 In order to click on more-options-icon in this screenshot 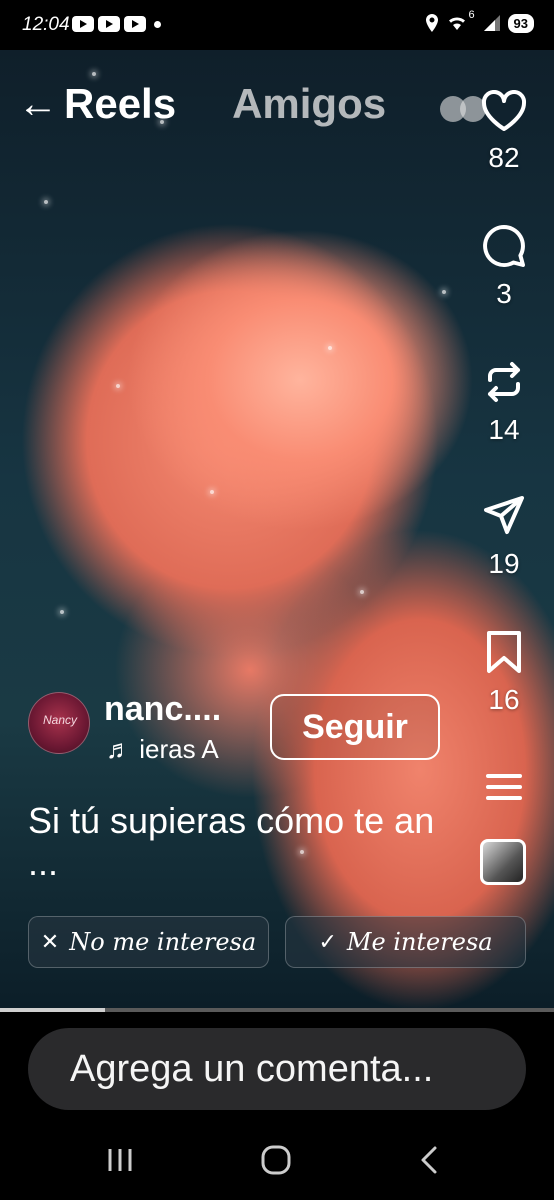, I will do `click(504, 787)`.